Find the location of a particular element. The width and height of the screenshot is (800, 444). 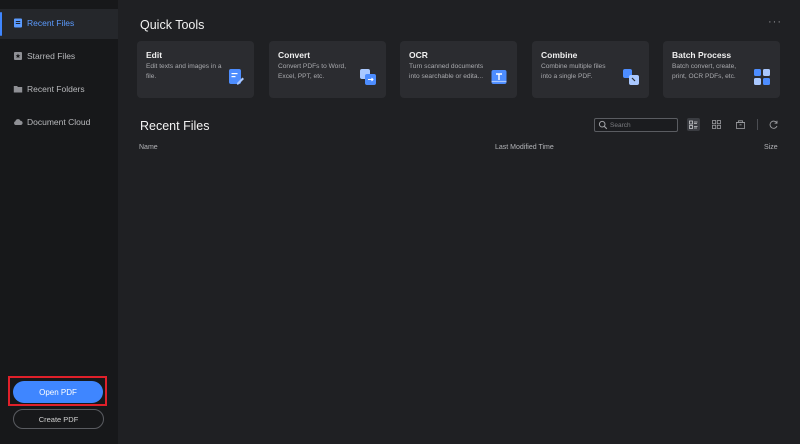

grid-view-icon is located at coordinates (716, 124).